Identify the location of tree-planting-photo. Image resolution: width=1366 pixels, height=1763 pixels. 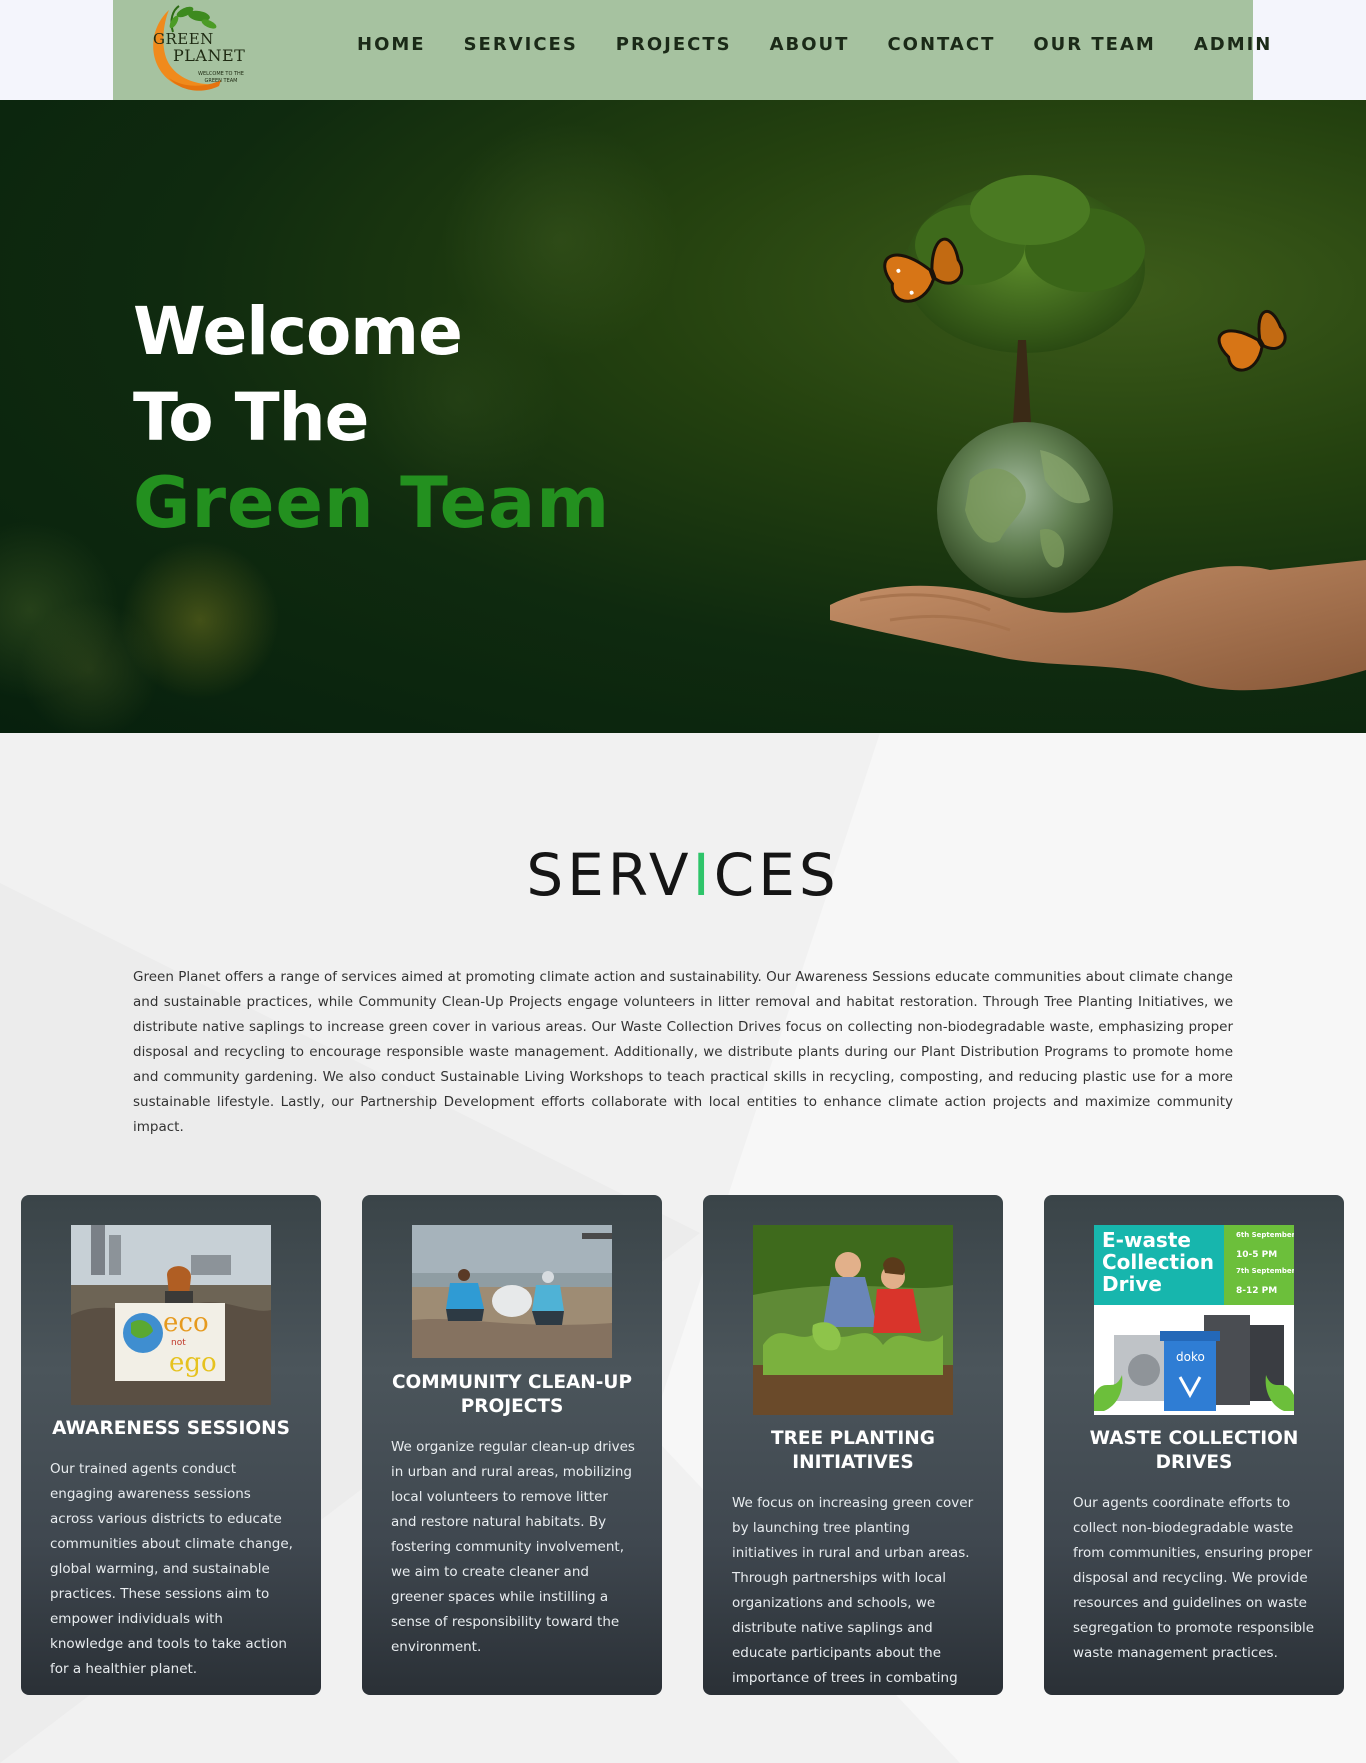
(853, 1320).